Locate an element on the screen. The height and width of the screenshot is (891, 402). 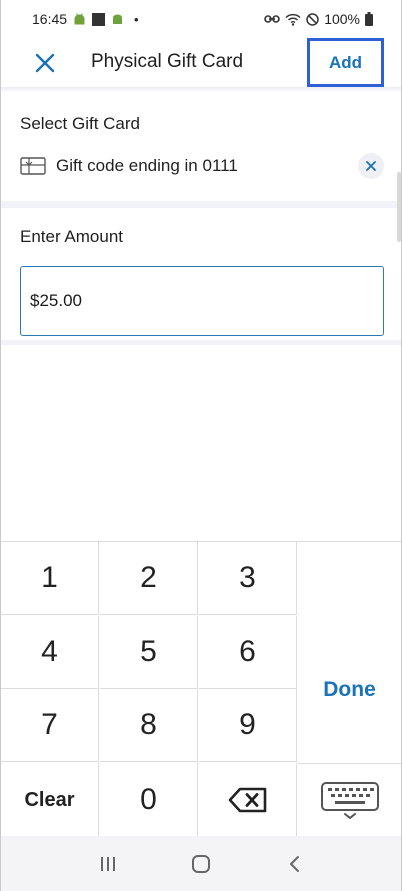
page-title: Physical Gift Card is located at coordinates (167, 61).